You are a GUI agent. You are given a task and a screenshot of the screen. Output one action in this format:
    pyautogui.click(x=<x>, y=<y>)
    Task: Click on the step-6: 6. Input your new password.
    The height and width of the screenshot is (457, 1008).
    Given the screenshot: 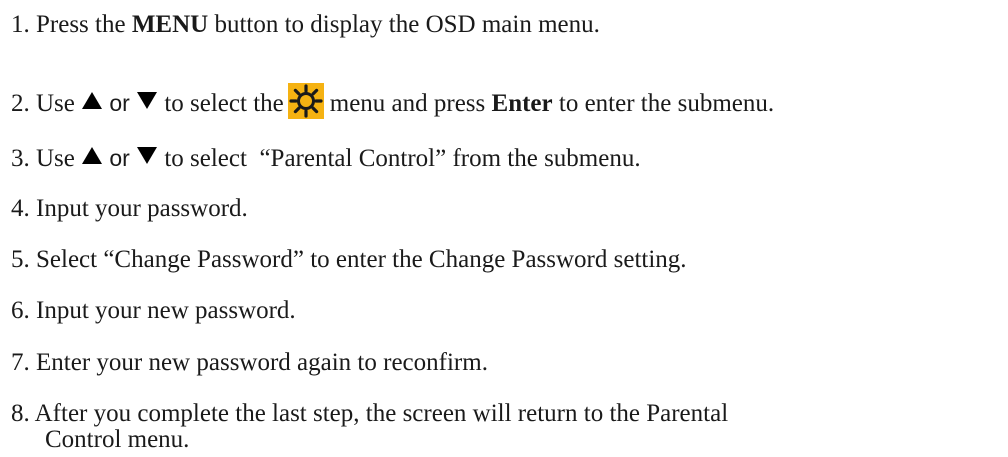 What is the action you would take?
    pyautogui.click(x=153, y=311)
    